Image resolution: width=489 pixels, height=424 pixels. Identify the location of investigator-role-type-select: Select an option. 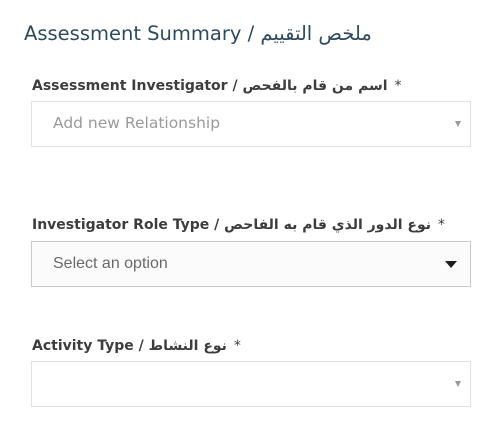
(251, 264).